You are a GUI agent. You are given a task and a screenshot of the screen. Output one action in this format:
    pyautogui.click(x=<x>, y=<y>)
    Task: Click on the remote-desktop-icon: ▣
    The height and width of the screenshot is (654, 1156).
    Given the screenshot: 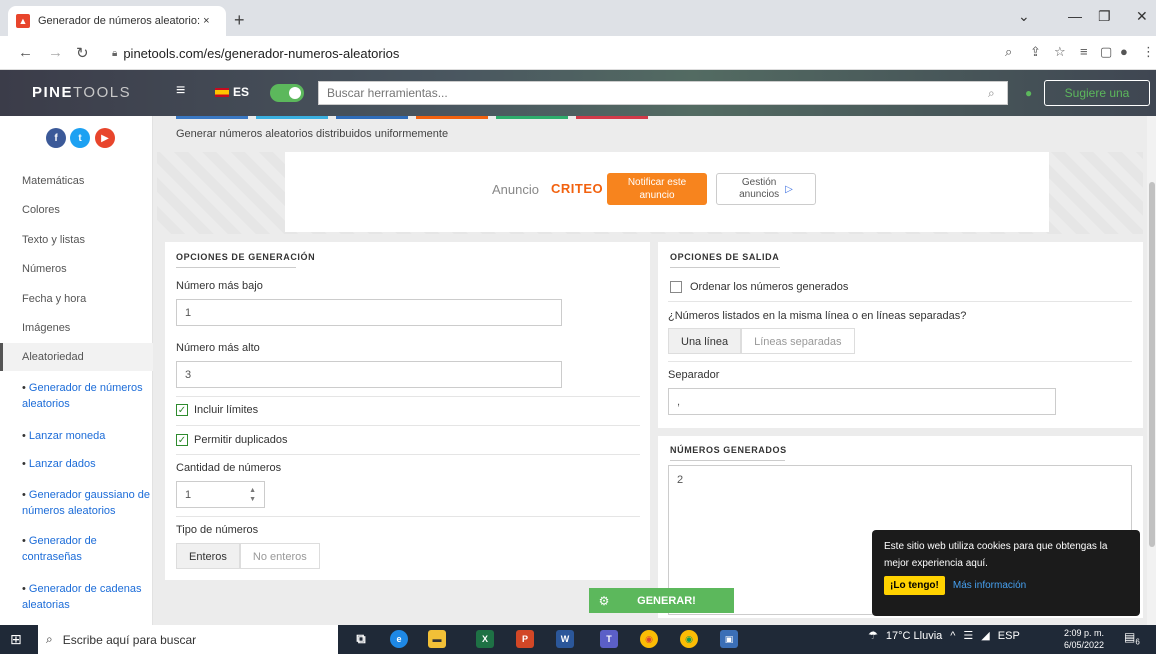 What is the action you would take?
    pyautogui.click(x=729, y=639)
    